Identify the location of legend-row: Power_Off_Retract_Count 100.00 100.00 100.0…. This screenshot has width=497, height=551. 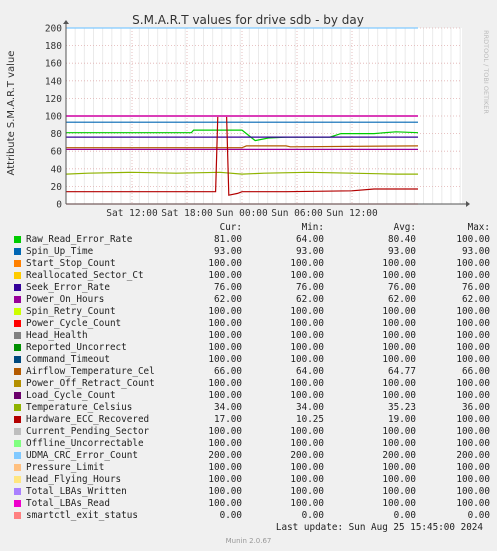
(252, 384).